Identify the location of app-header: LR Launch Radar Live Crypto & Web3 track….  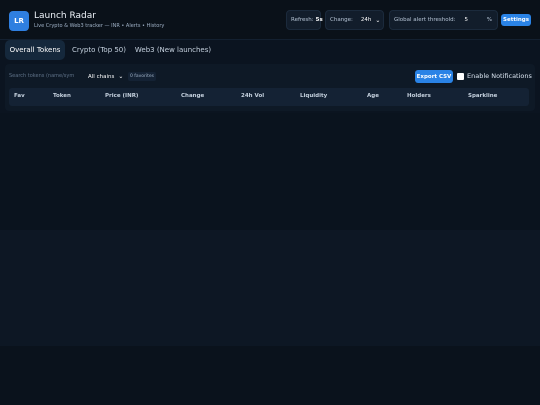
(270, 20).